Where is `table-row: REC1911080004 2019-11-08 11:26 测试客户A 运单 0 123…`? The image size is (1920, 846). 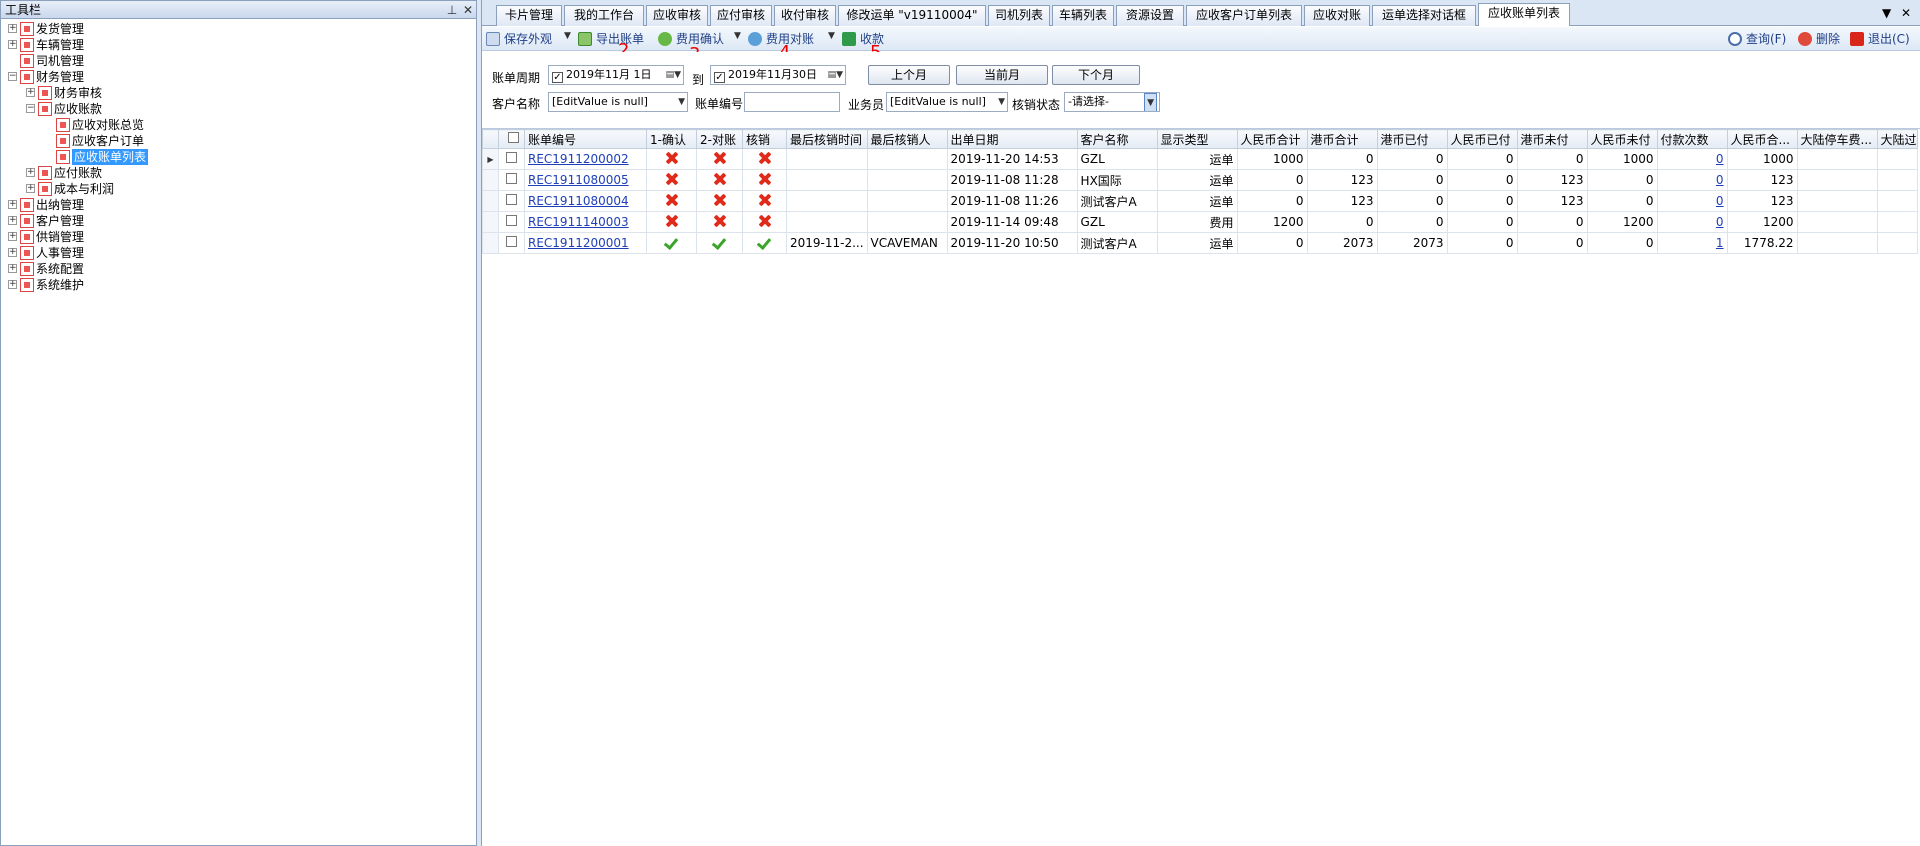
table-row: REC1911080004 2019-11-08 11:26 测试客户A 运单 0 123… is located at coordinates (1200, 201).